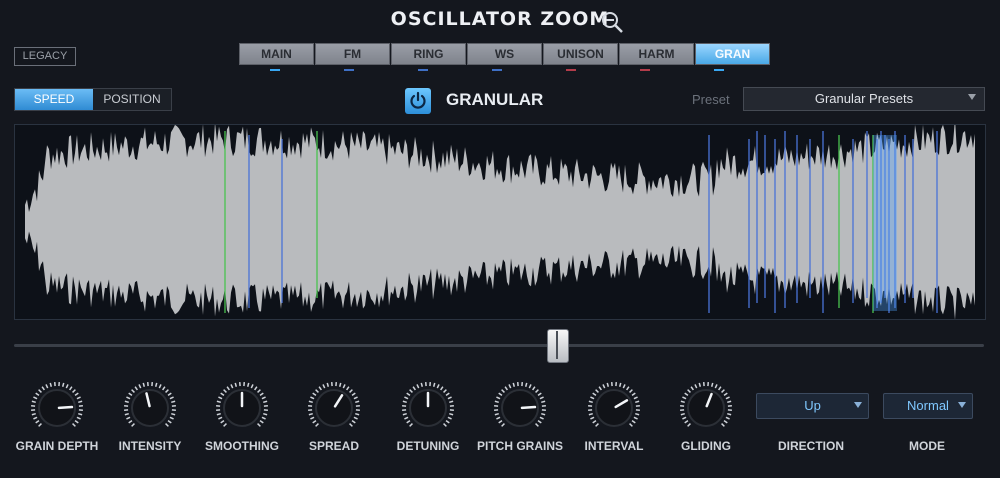 This screenshot has height=478, width=1000. Describe the element at coordinates (499, 345) in the screenshot. I see `scan-position-slider-track` at that location.